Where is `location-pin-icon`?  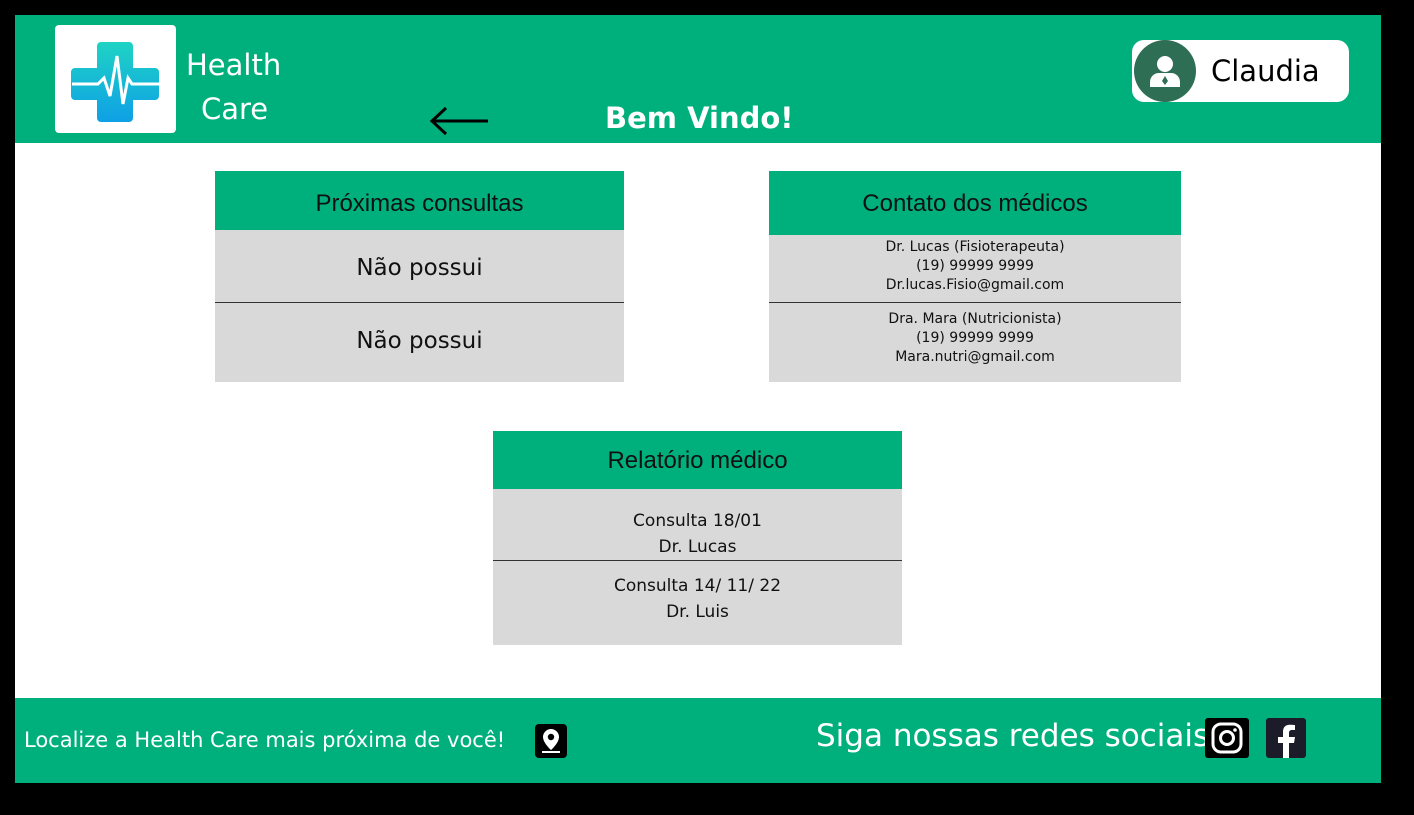
location-pin-icon is located at coordinates (551, 741).